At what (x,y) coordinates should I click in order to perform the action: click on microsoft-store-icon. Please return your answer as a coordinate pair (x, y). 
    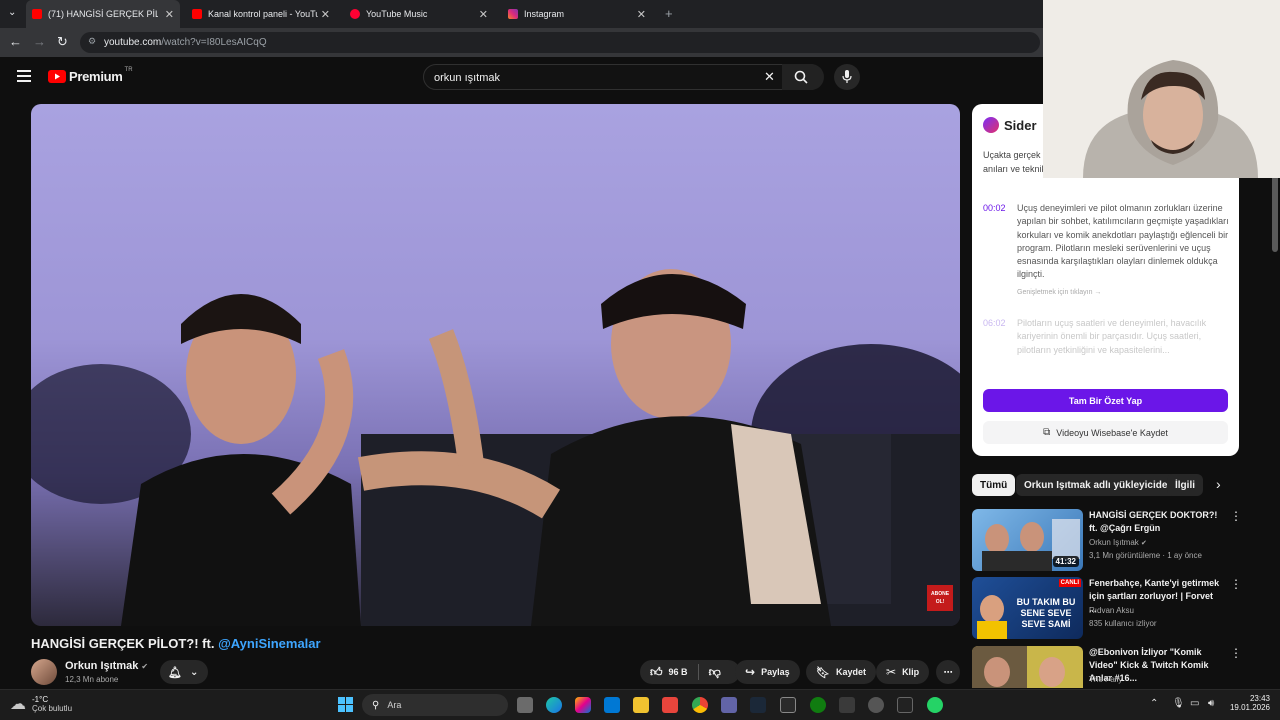
    Looking at the image, I should click on (612, 705).